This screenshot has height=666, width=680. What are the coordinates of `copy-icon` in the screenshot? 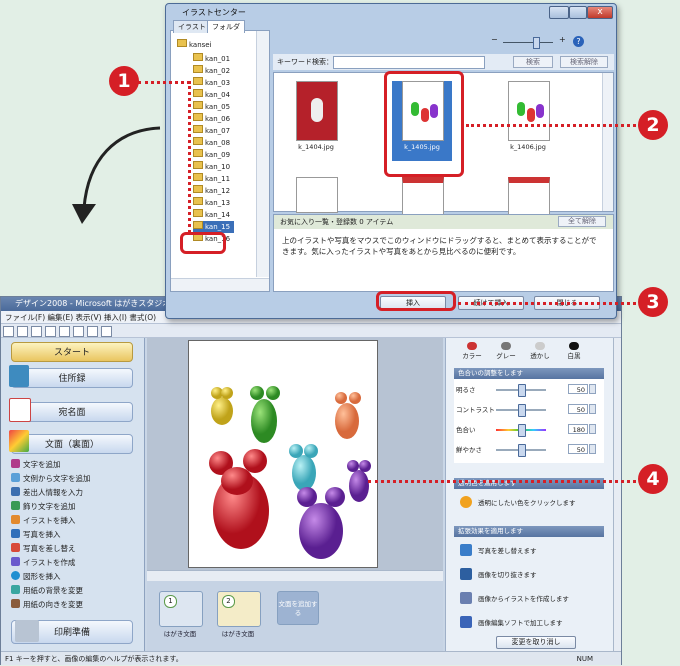 It's located at (64, 331).